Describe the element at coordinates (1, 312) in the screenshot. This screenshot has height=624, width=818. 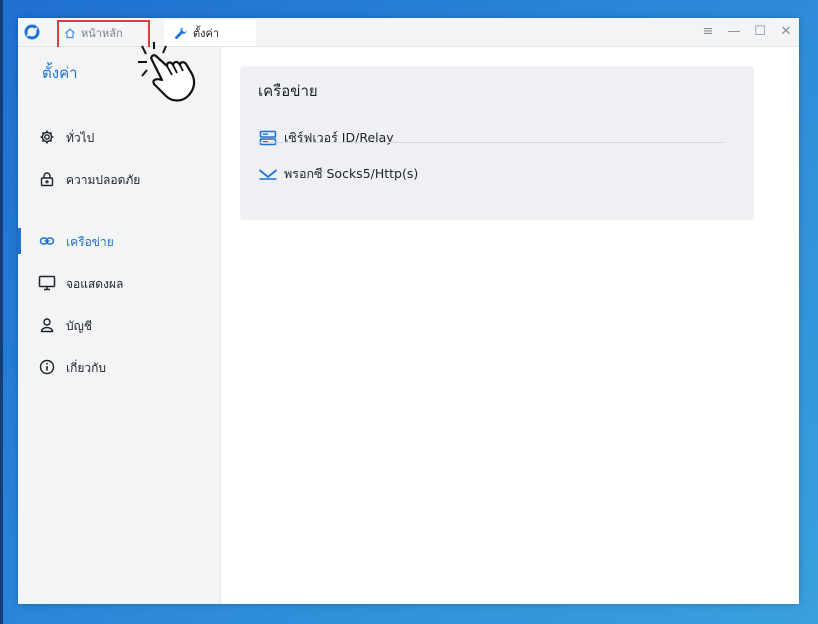
I see `desktop-edge` at that location.